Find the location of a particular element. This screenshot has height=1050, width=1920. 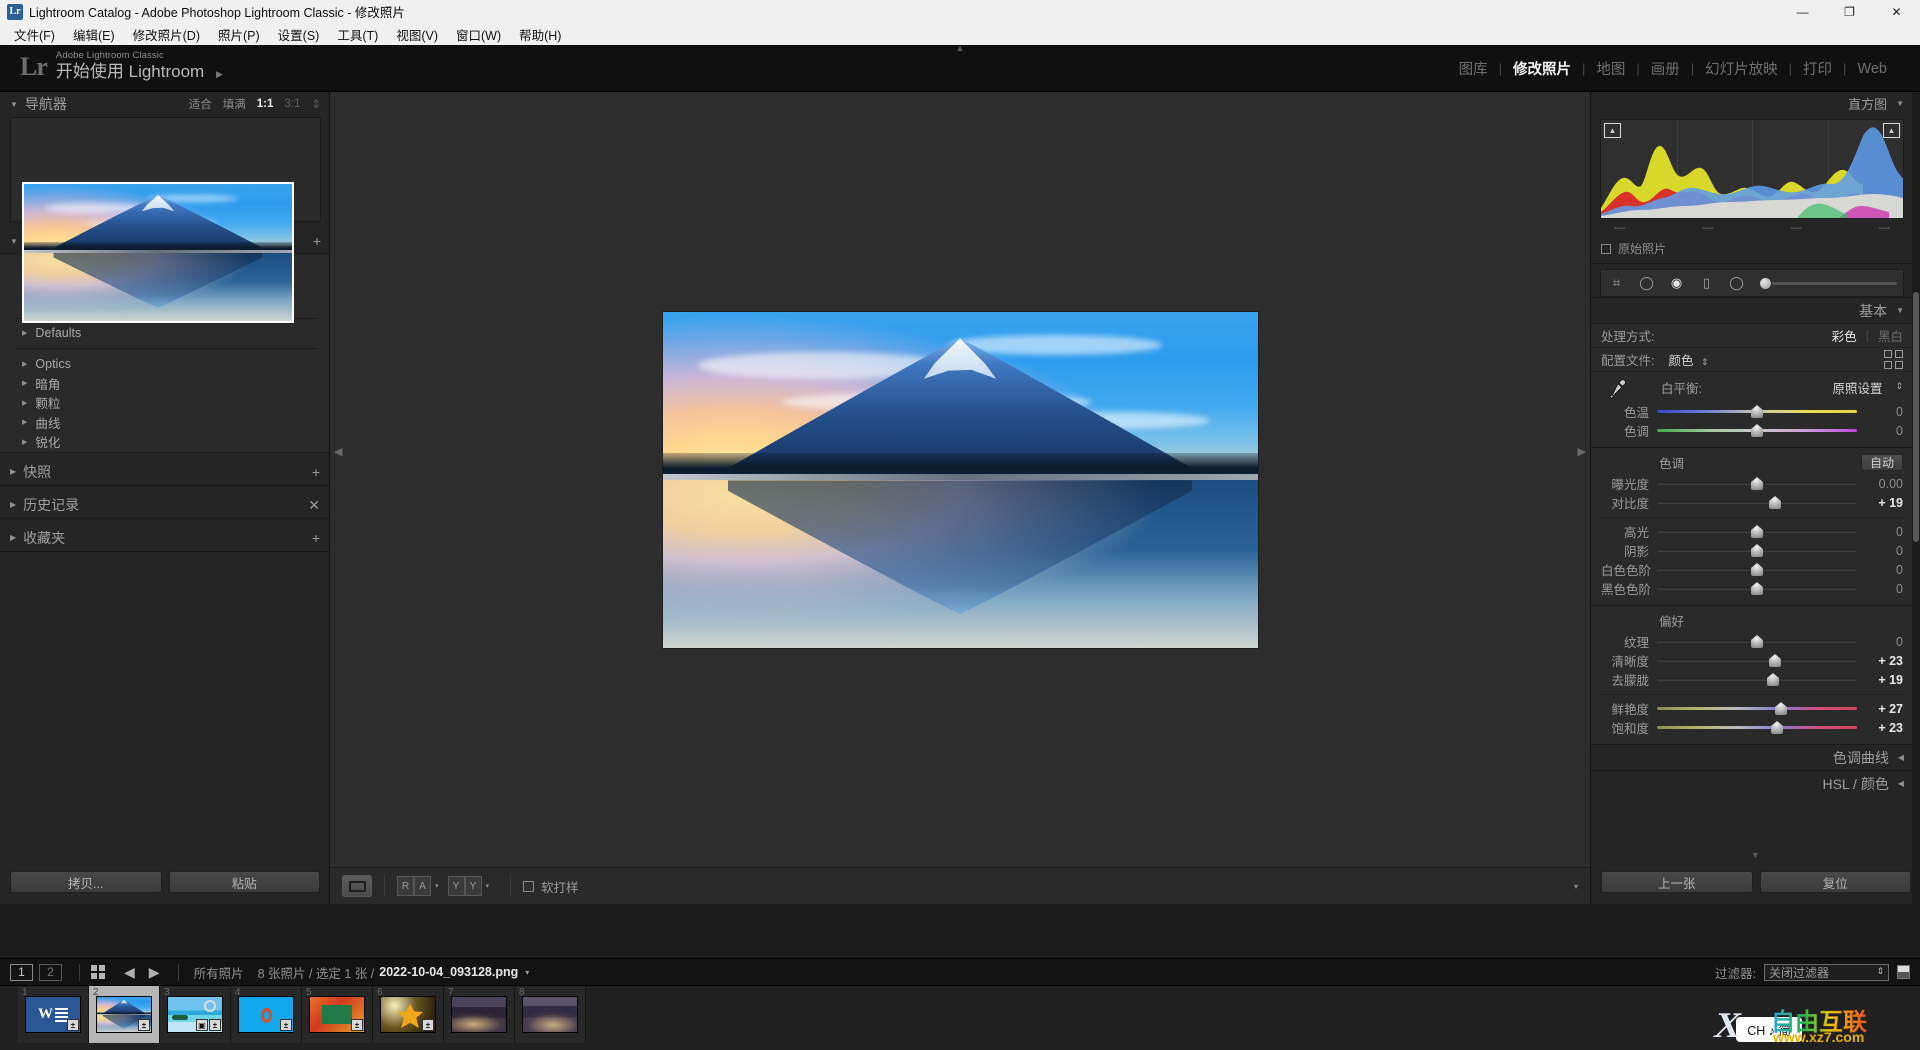

hsl-color-header: HSL / 颜色 ◀ is located at coordinates (1752, 783).